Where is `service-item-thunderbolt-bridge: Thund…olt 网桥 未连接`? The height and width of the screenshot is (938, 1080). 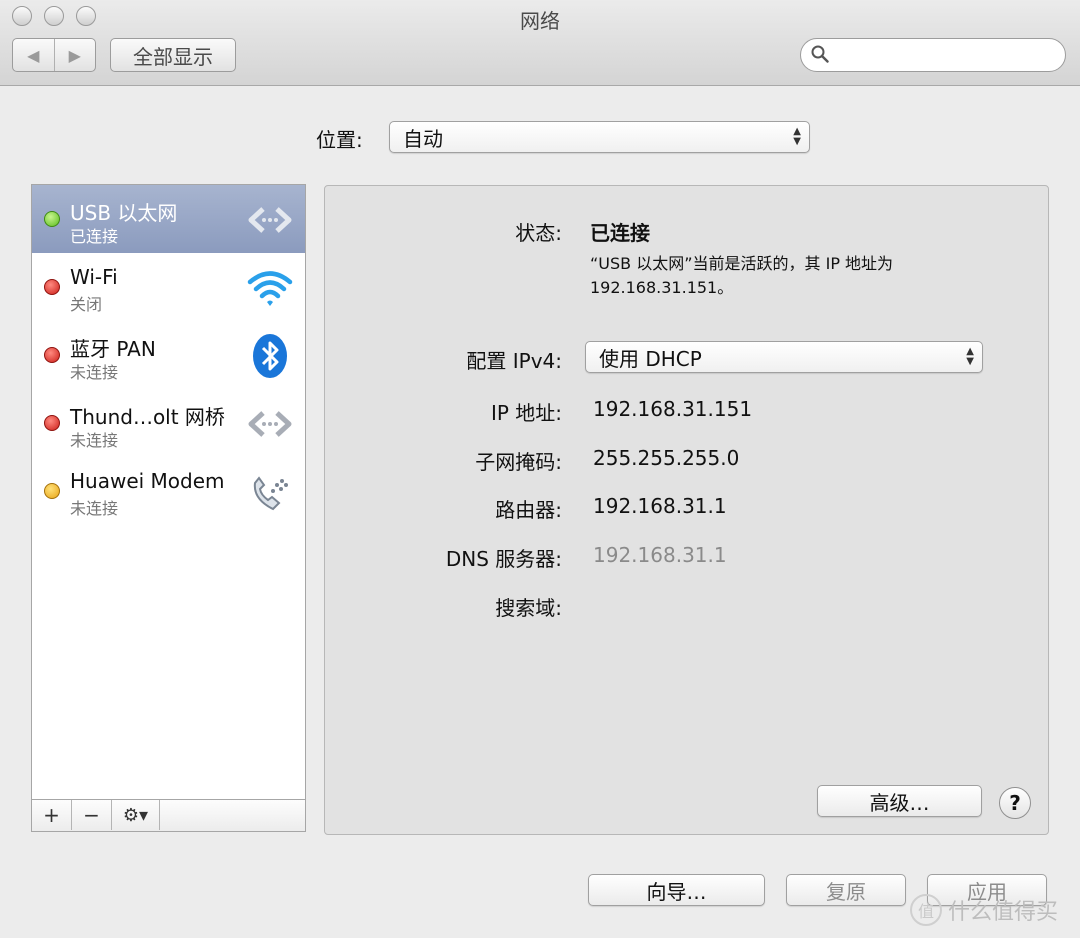 service-item-thunderbolt-bridge: Thund…olt 网桥 未连接 is located at coordinates (168, 423).